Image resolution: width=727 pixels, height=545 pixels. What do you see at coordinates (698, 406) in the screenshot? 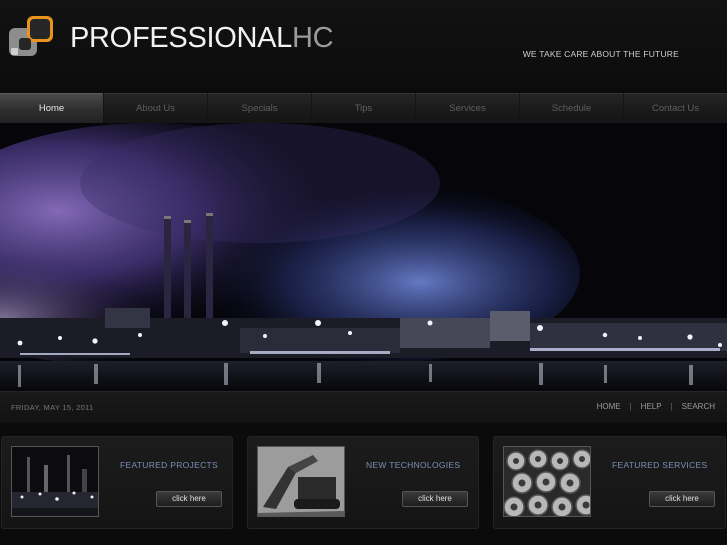
I see `search-link: SEARCH` at bounding box center [698, 406].